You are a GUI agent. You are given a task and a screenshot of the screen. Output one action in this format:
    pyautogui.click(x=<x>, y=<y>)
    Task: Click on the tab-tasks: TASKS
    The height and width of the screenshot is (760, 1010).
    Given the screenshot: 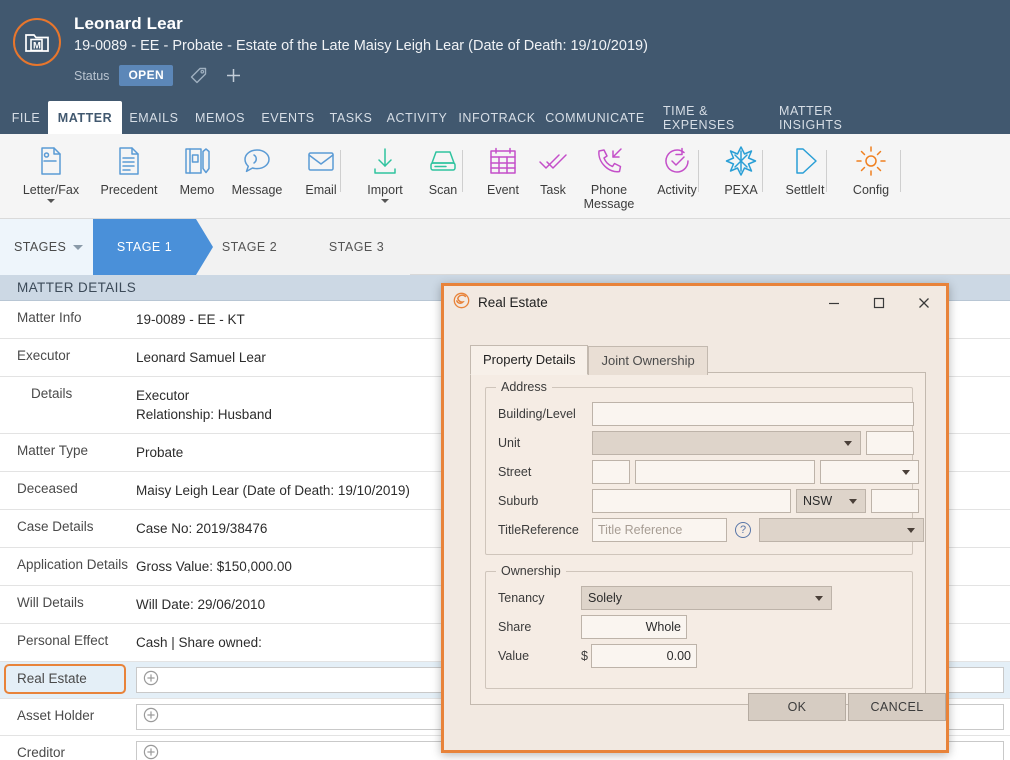 What is the action you would take?
    pyautogui.click(x=351, y=117)
    